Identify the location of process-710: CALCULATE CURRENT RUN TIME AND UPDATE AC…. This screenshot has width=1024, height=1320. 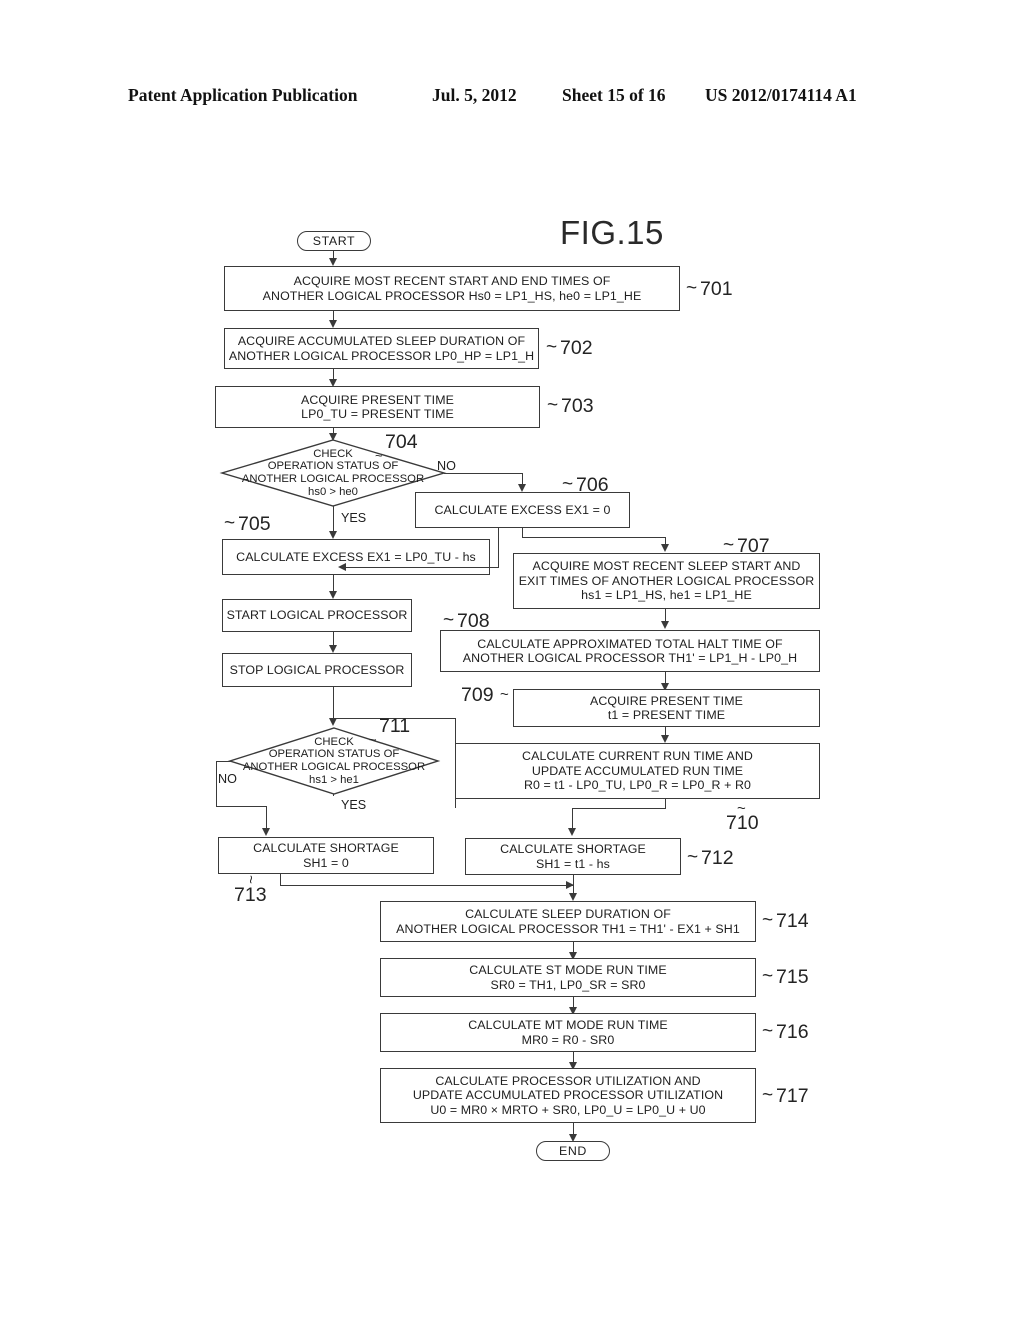
(637, 771).